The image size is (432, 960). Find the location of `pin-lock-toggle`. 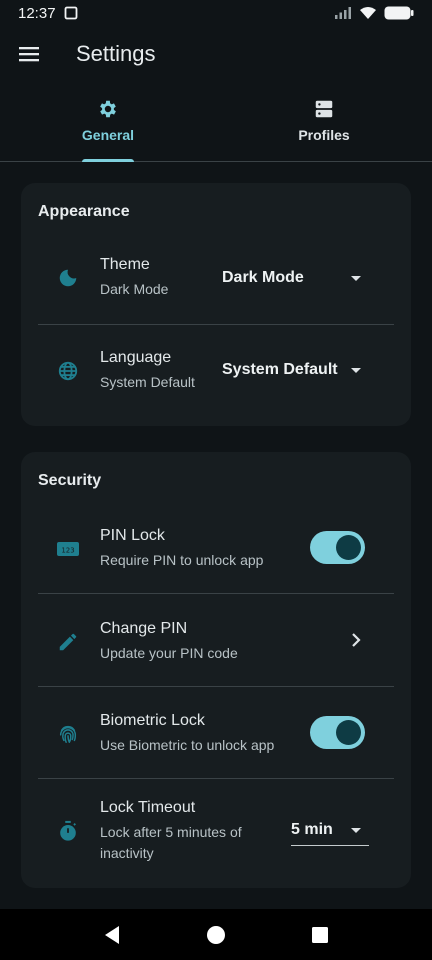

pin-lock-toggle is located at coordinates (337, 547).